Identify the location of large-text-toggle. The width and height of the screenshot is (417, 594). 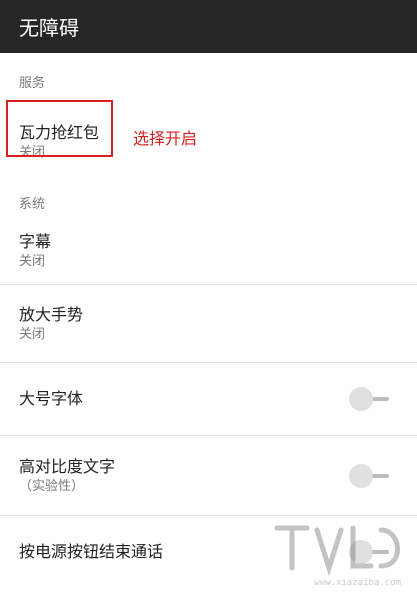
(369, 399).